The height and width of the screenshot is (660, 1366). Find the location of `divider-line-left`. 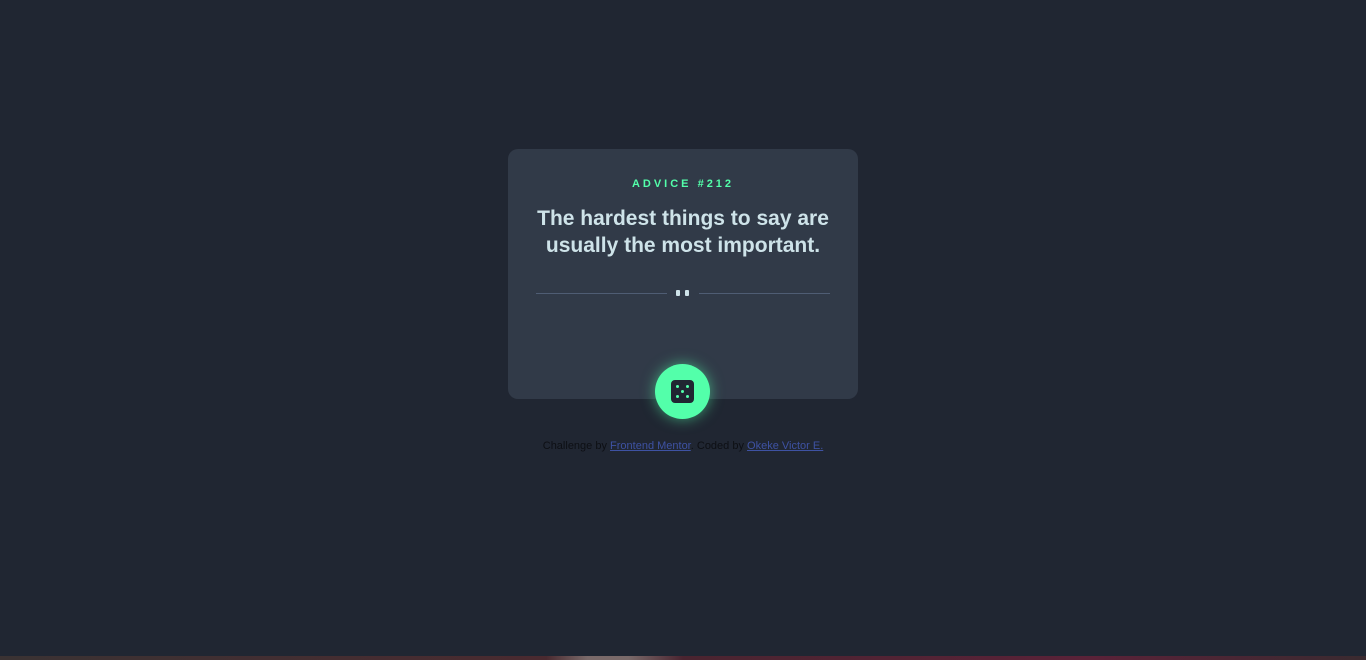

divider-line-left is located at coordinates (601, 293).